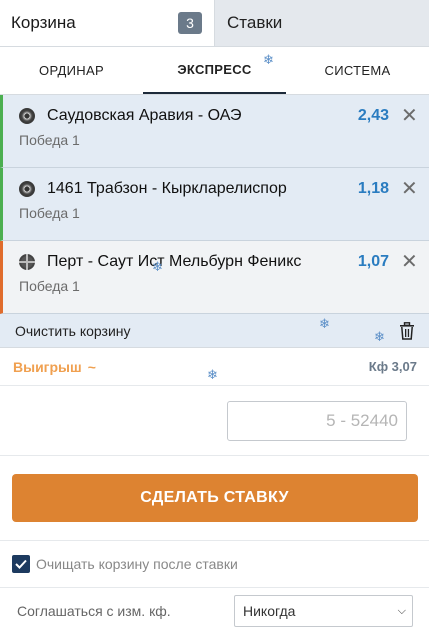 Image resolution: width=429 pixels, height=636 pixels. Describe the element at coordinates (144, 115) in the screenshot. I see `bet-match: Саудовская Аравия - ОАЭ` at that location.